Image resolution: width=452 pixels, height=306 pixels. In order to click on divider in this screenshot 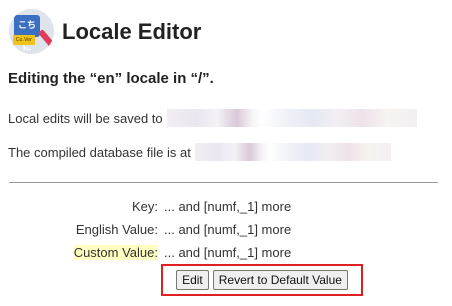, I will do `click(223, 182)`.